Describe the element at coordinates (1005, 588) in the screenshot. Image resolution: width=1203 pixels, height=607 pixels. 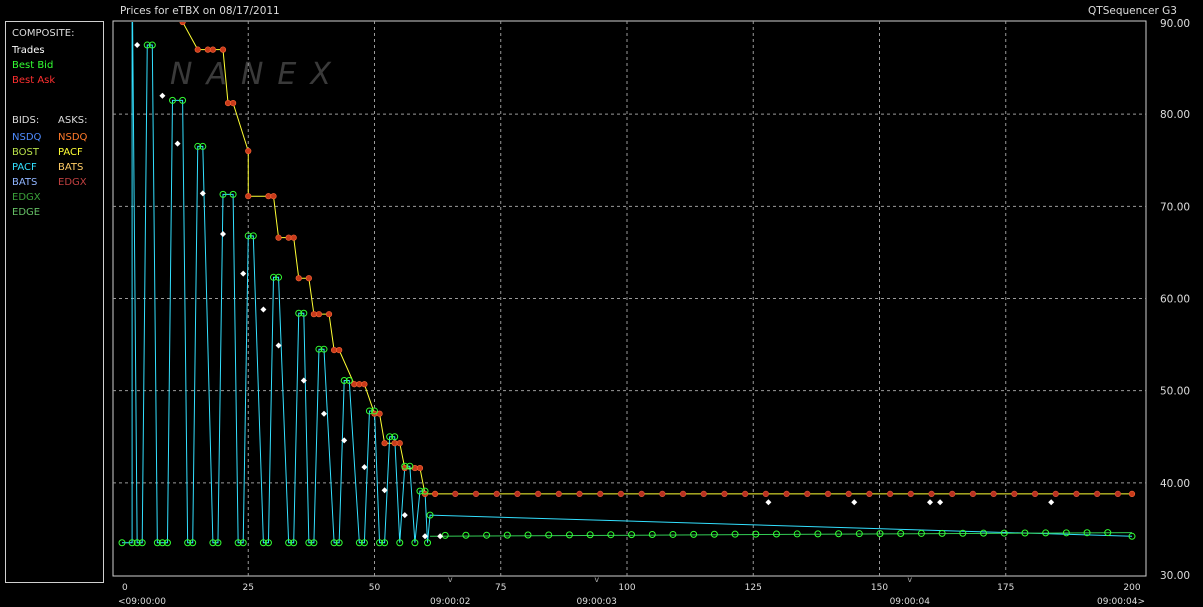
I see `x-tick-label: 175` at that location.